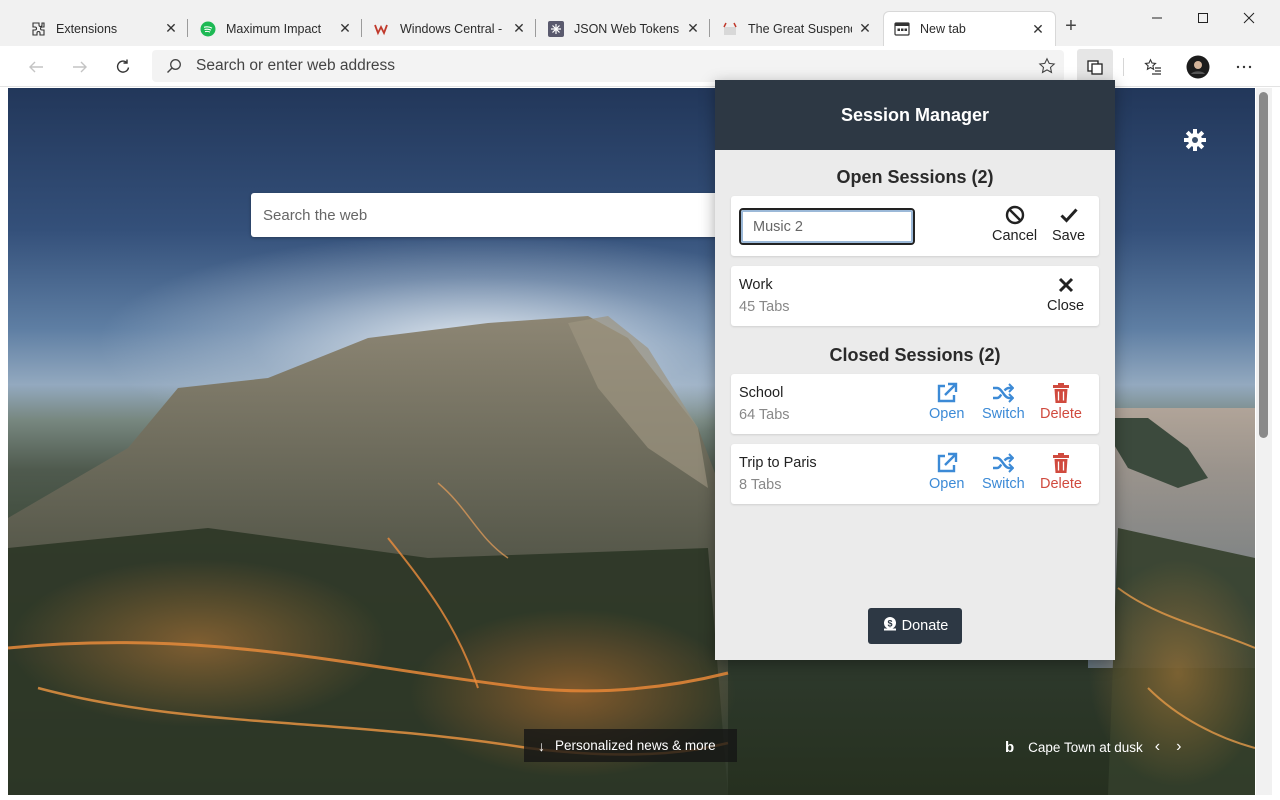 Image resolution: width=1280 pixels, height=800 pixels. What do you see at coordinates (902, 29) in the screenshot?
I see `newtab-icon` at bounding box center [902, 29].